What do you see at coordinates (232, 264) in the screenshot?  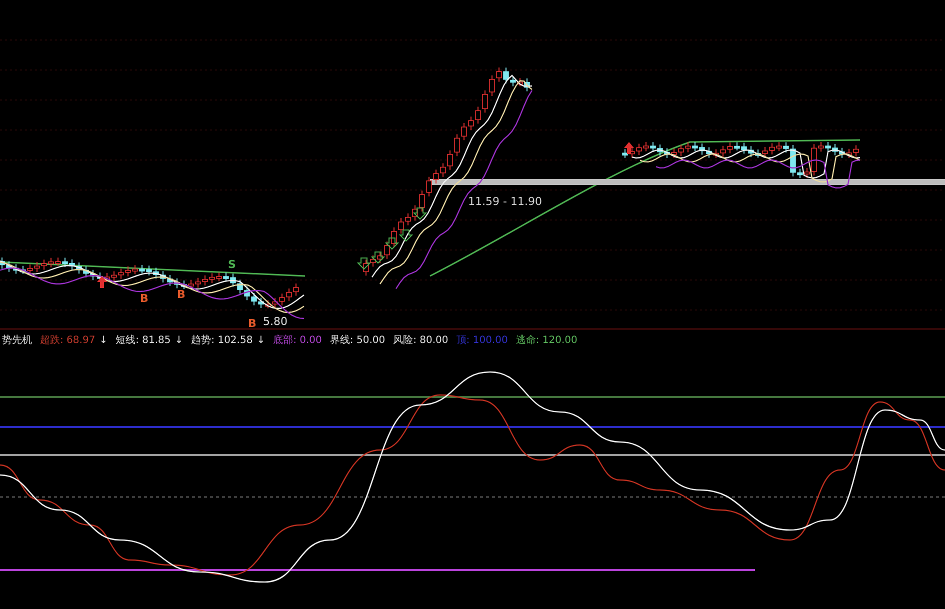 I see `sell-signal-label: S` at bounding box center [232, 264].